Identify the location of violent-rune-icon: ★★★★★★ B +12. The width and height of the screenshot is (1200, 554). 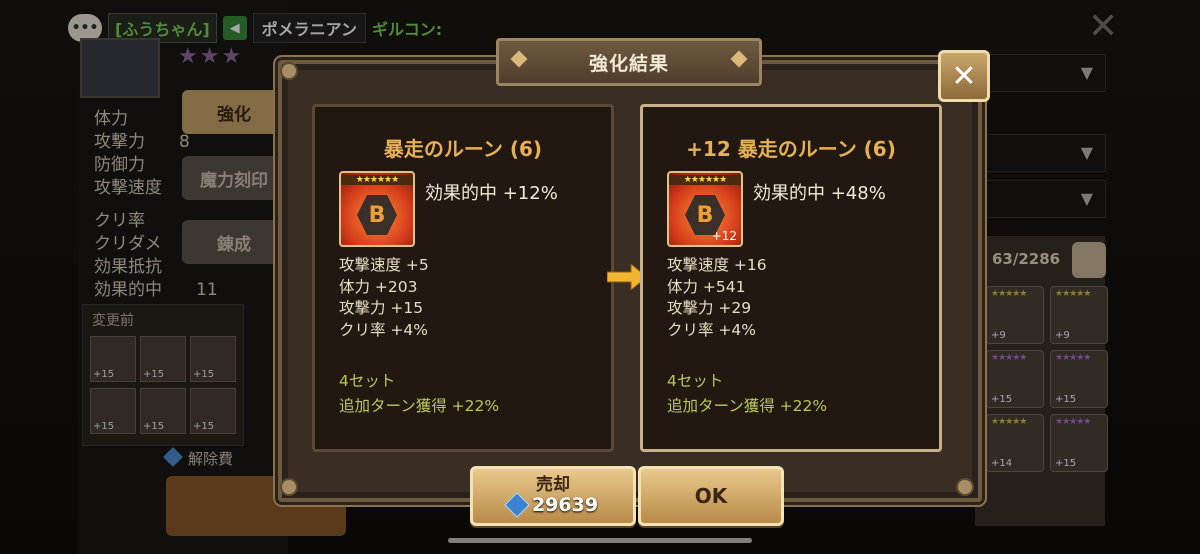
(705, 209).